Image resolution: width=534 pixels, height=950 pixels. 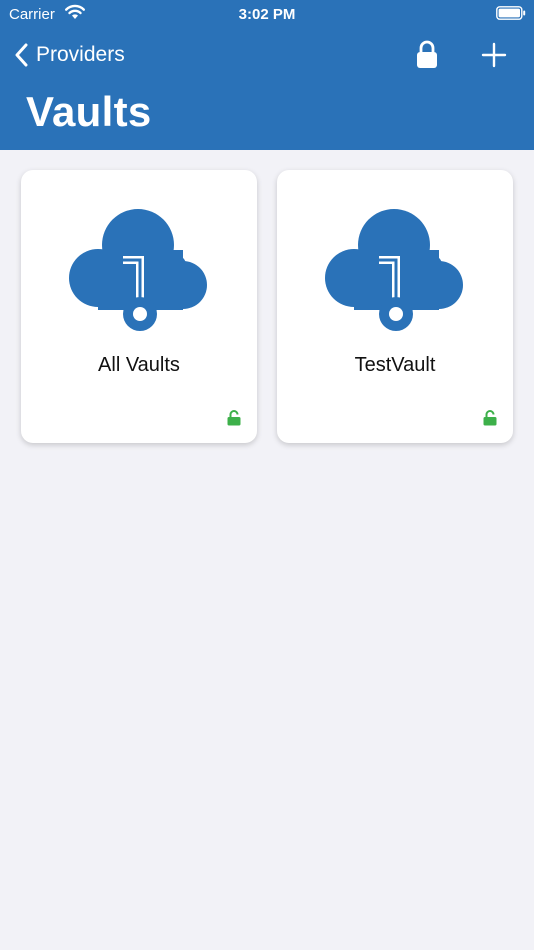 I want to click on status-bar: Carrier 3:02 PM, so click(x=267, y=14).